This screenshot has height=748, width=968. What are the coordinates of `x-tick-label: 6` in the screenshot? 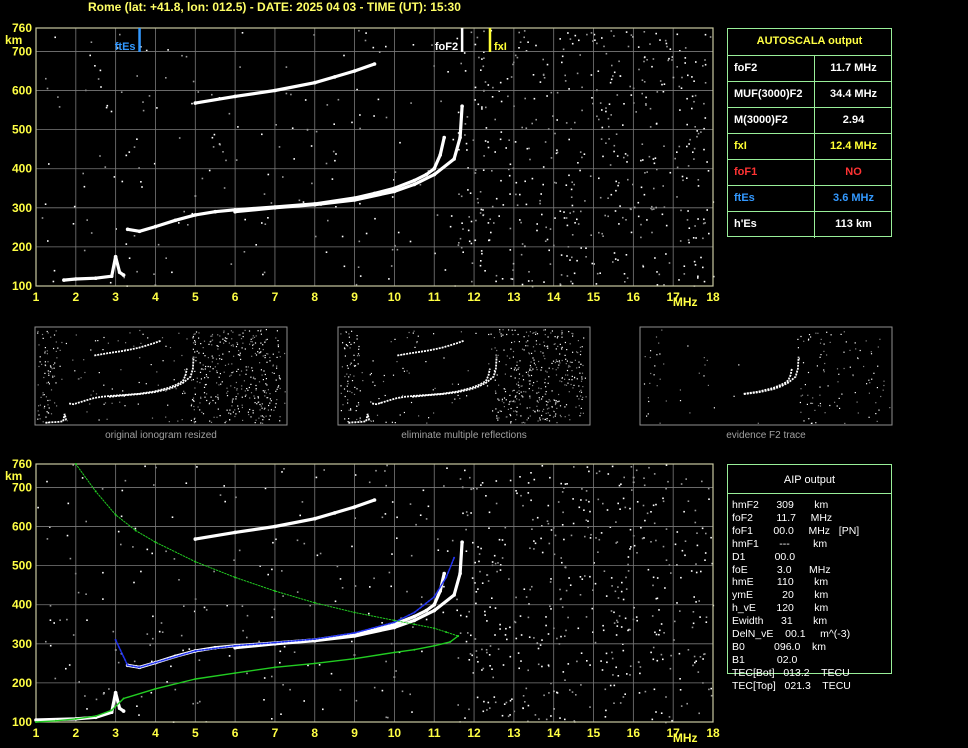 It's located at (235, 297).